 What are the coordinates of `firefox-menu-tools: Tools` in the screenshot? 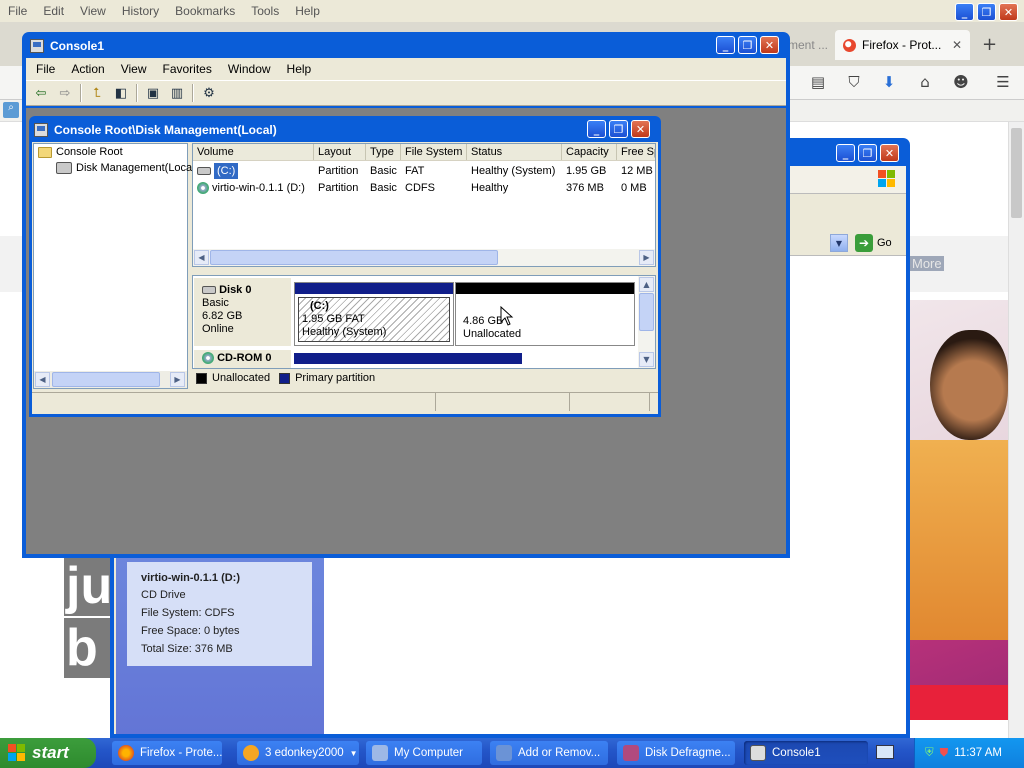 It's located at (265, 11).